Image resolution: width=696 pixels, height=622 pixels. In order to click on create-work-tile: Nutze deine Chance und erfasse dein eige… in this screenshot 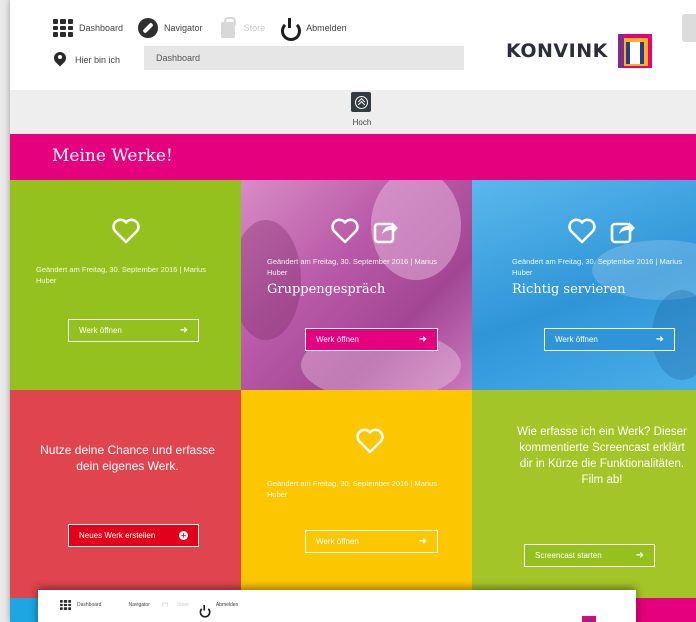, I will do `click(125, 495)`.